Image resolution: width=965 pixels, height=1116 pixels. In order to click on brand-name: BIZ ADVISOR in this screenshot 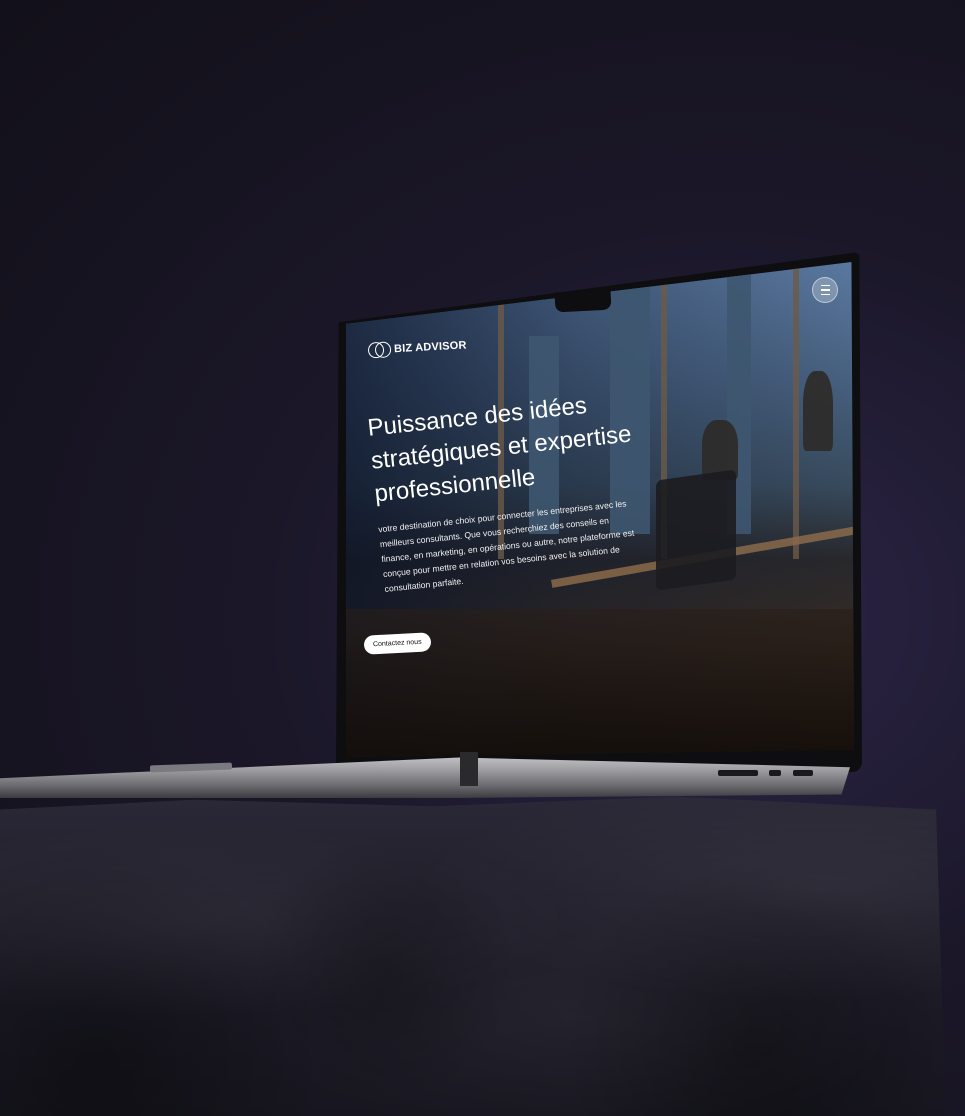, I will do `click(430, 347)`.